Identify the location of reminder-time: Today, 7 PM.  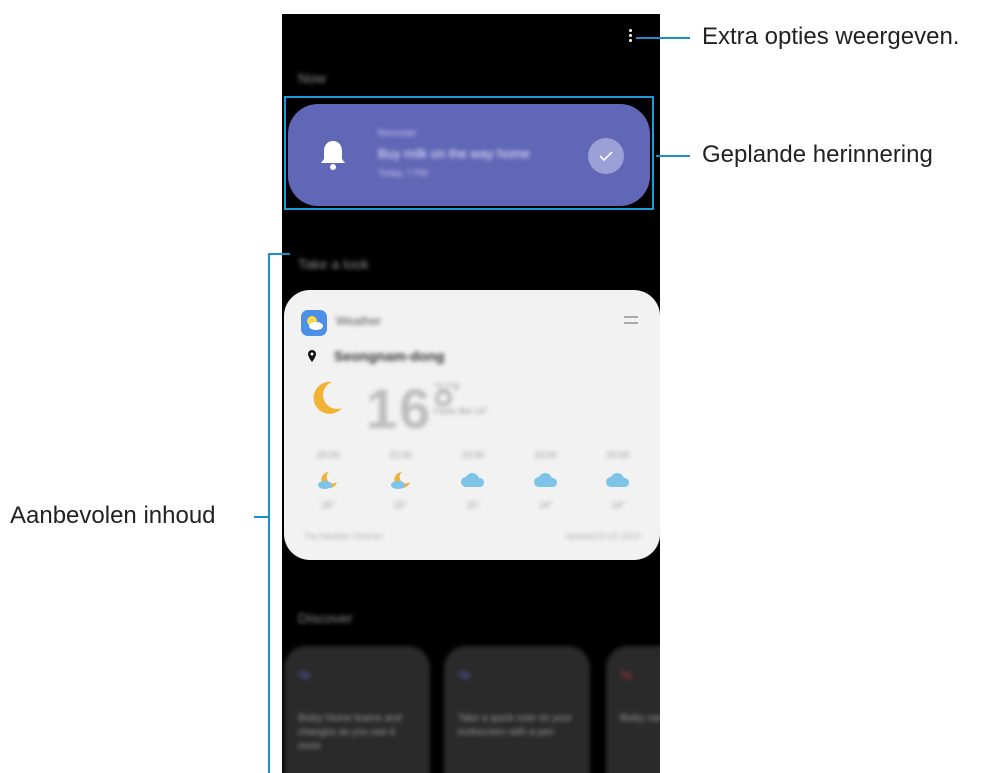
(403, 173).